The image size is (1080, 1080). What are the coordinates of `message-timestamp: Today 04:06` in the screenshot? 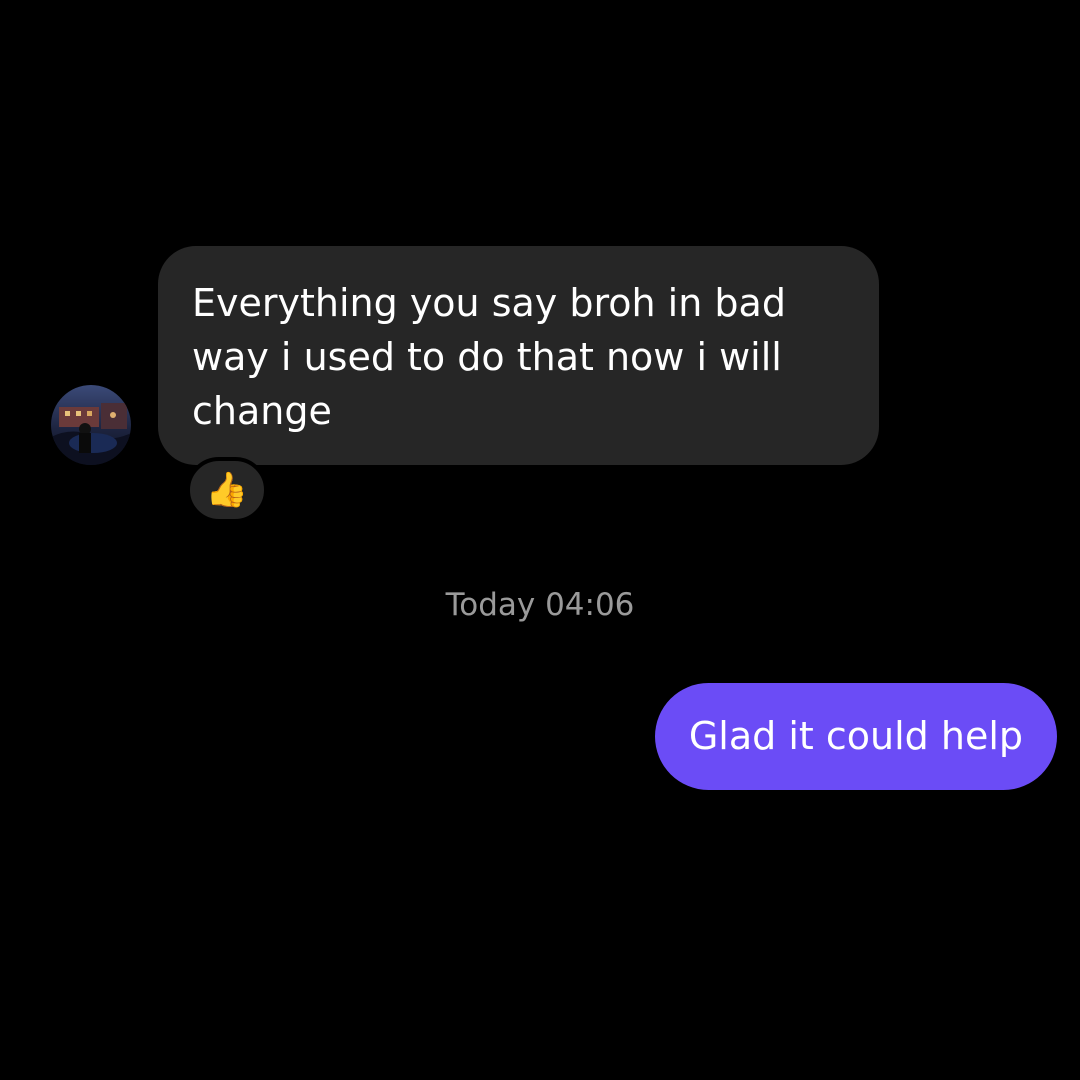 It's located at (540, 605).